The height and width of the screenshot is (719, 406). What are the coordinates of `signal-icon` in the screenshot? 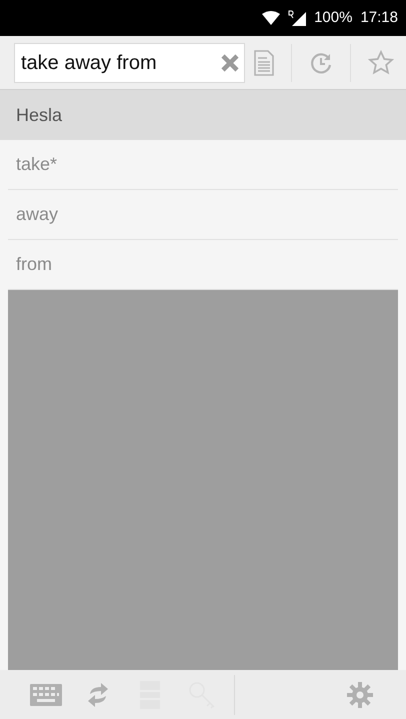 It's located at (297, 18).